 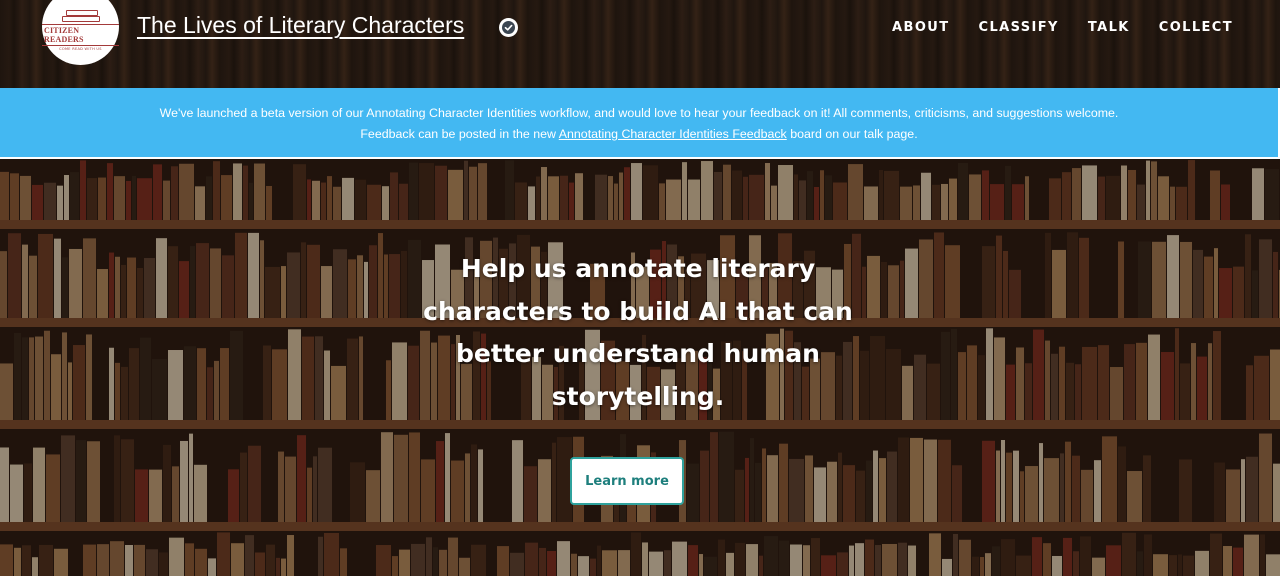 What do you see at coordinates (1062, 27) in the screenshot?
I see `project-nav: ABOUT CLASSIFY TALK COLLECT` at bounding box center [1062, 27].